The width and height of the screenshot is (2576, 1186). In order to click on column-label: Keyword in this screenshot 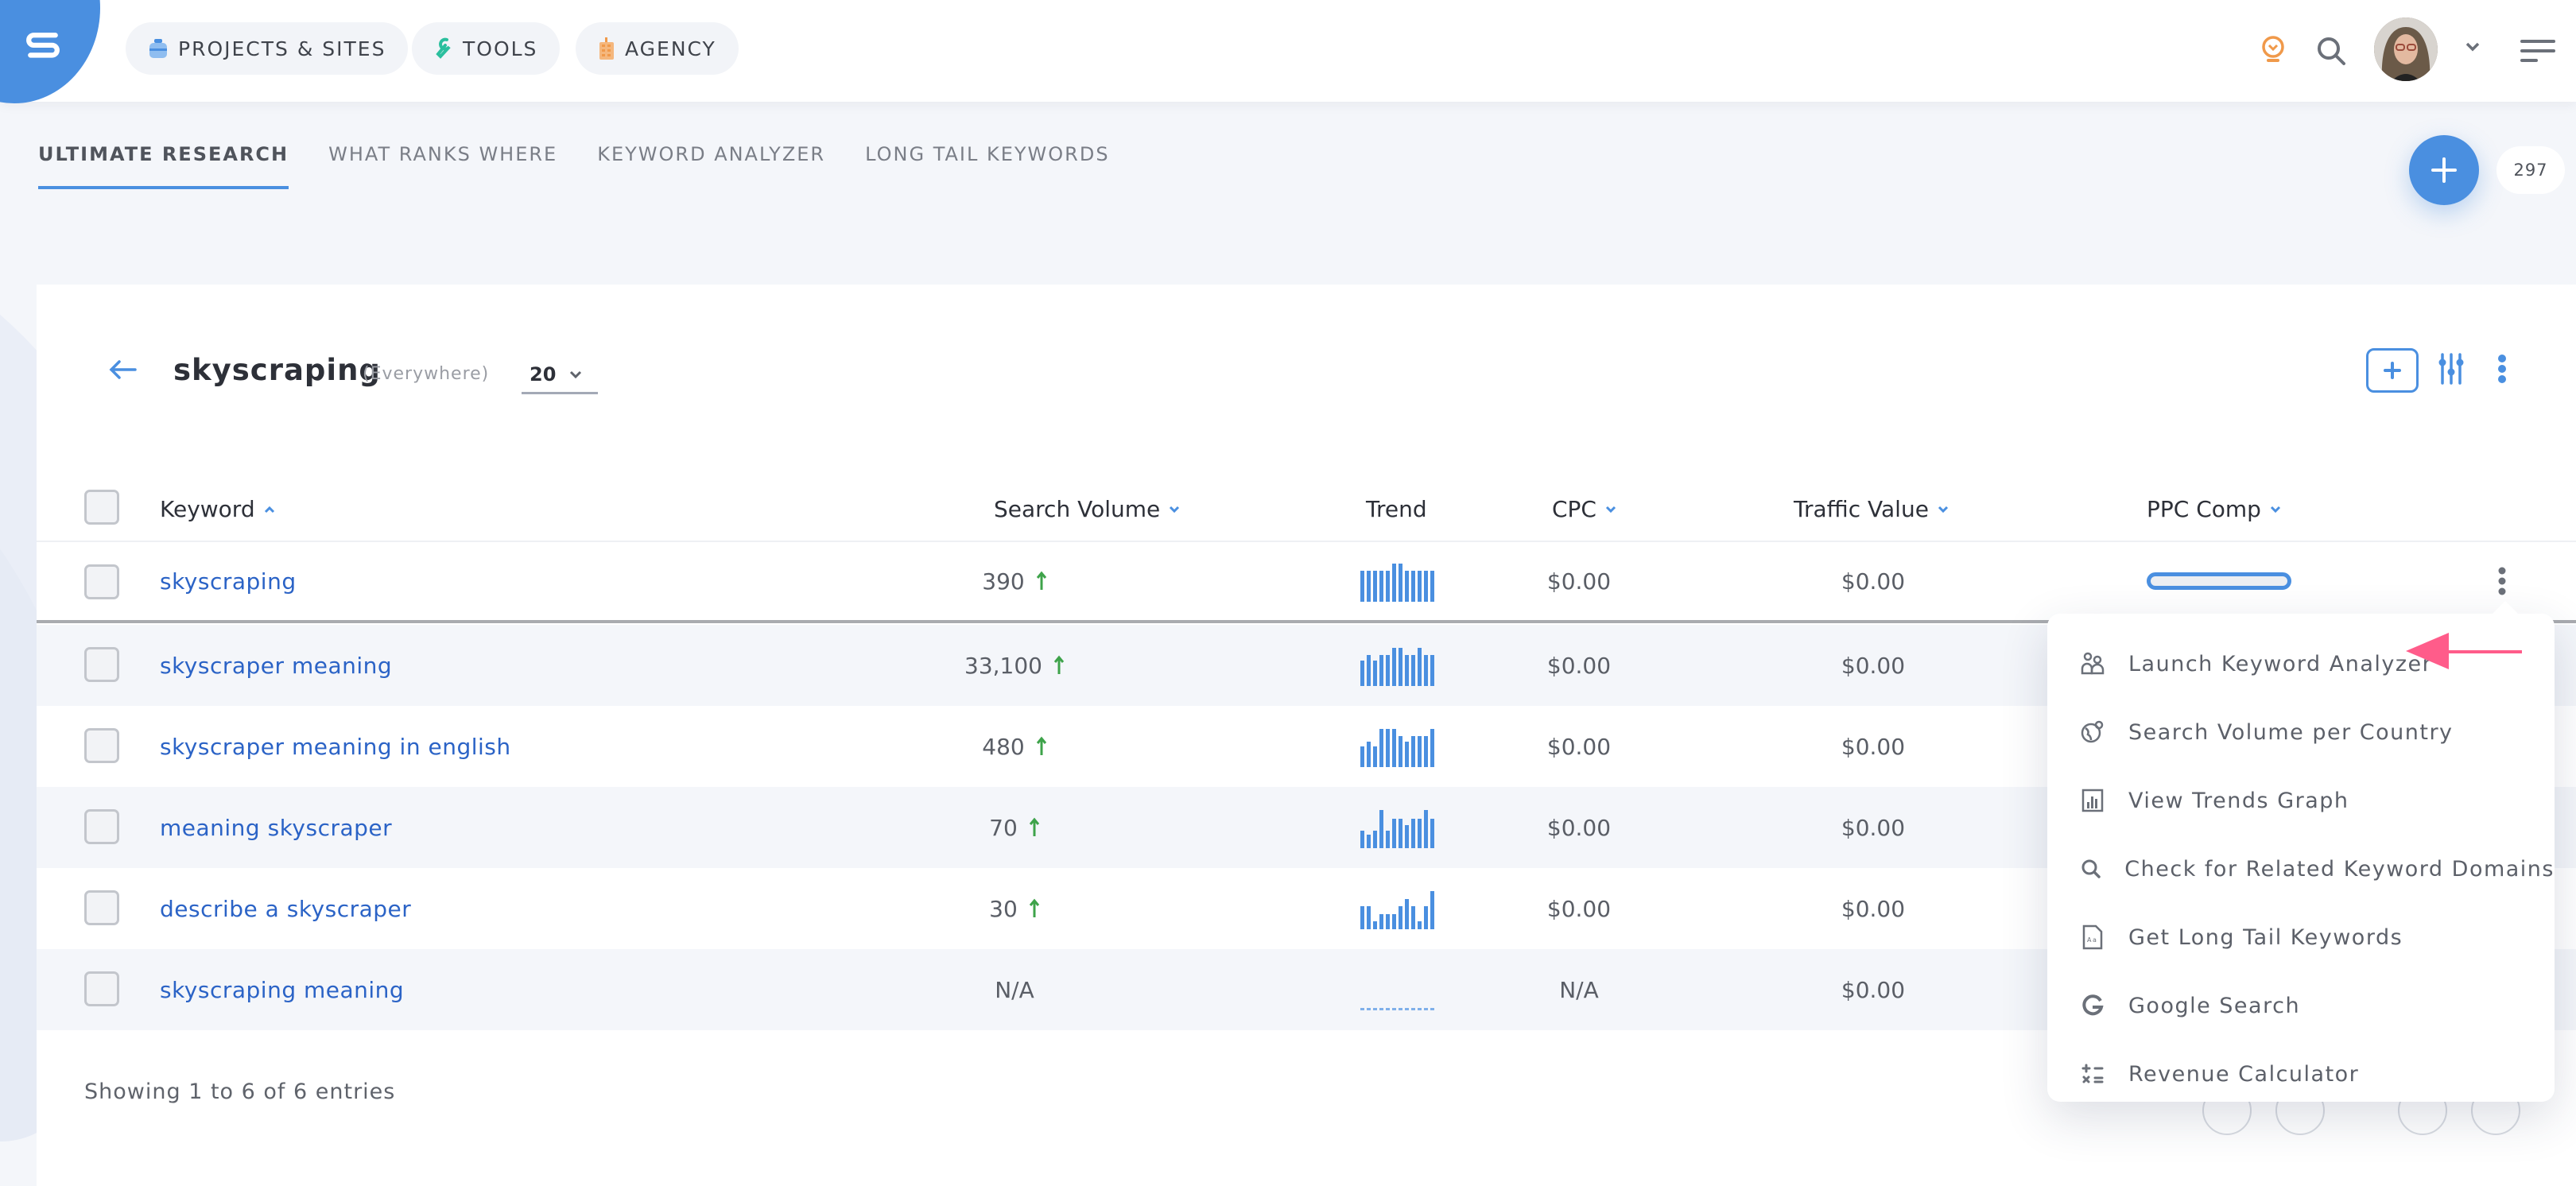, I will do `click(208, 509)`.